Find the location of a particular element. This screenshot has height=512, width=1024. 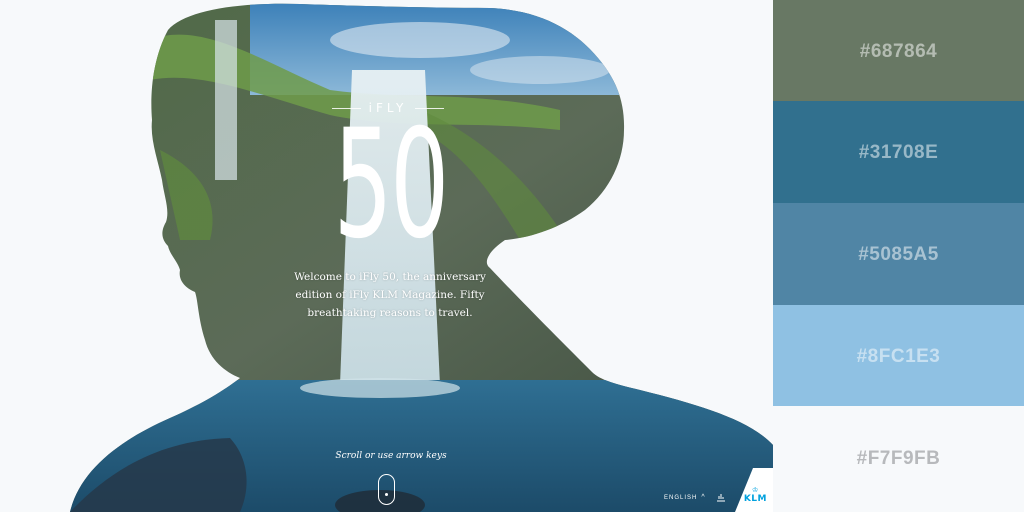

swatch-hex: #31708E is located at coordinates (898, 152).